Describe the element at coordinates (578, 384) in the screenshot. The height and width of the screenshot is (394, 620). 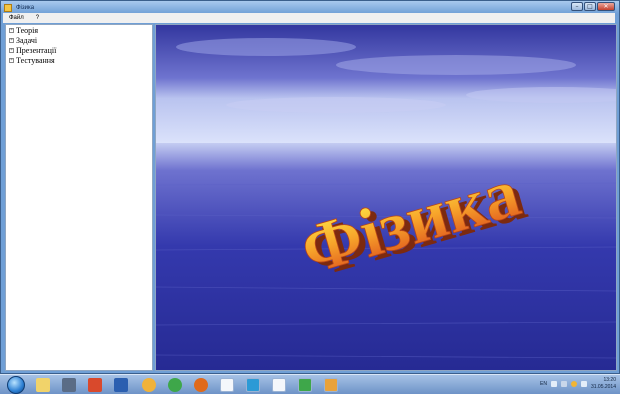
I see `system-tray: EN 13:20 31.05.2014` at that location.